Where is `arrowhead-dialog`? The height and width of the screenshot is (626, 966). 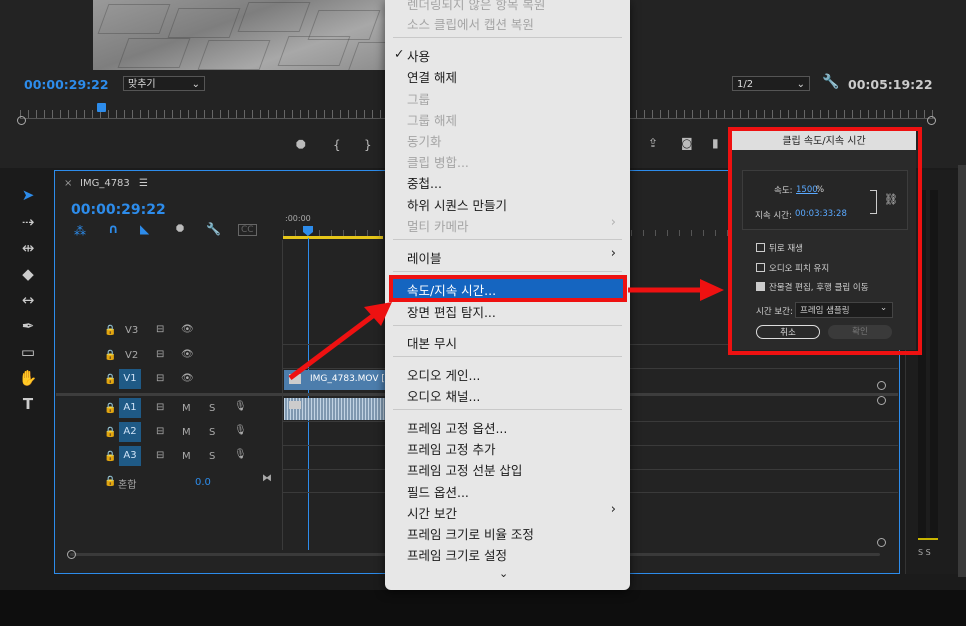 arrowhead-dialog is located at coordinates (712, 290).